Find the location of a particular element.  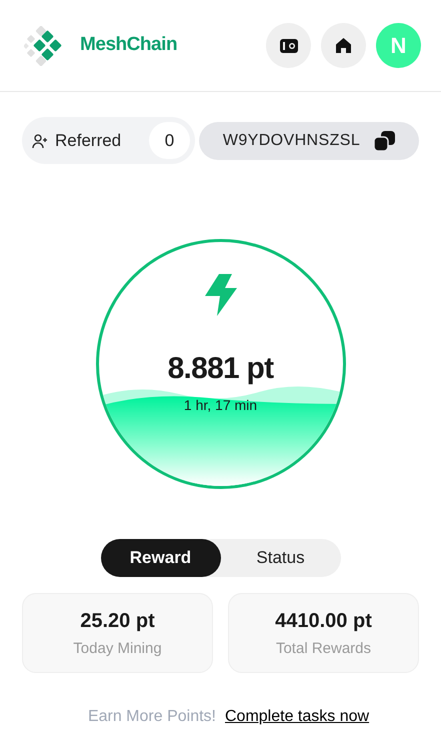

mining-points: 8.881 pt is located at coordinates (221, 369).